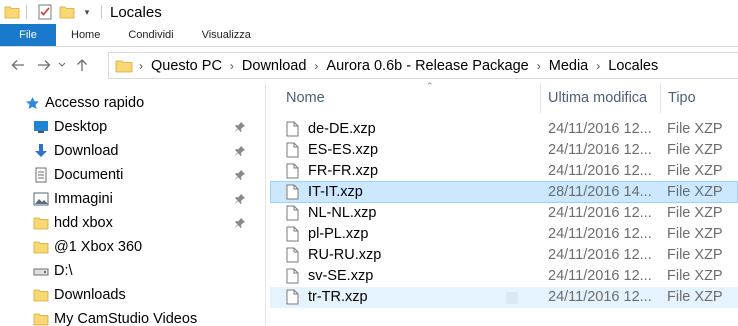 The image size is (738, 326). I want to click on sidebar-item-camstudio-videos: My CamStudio Videos, so click(132, 316).